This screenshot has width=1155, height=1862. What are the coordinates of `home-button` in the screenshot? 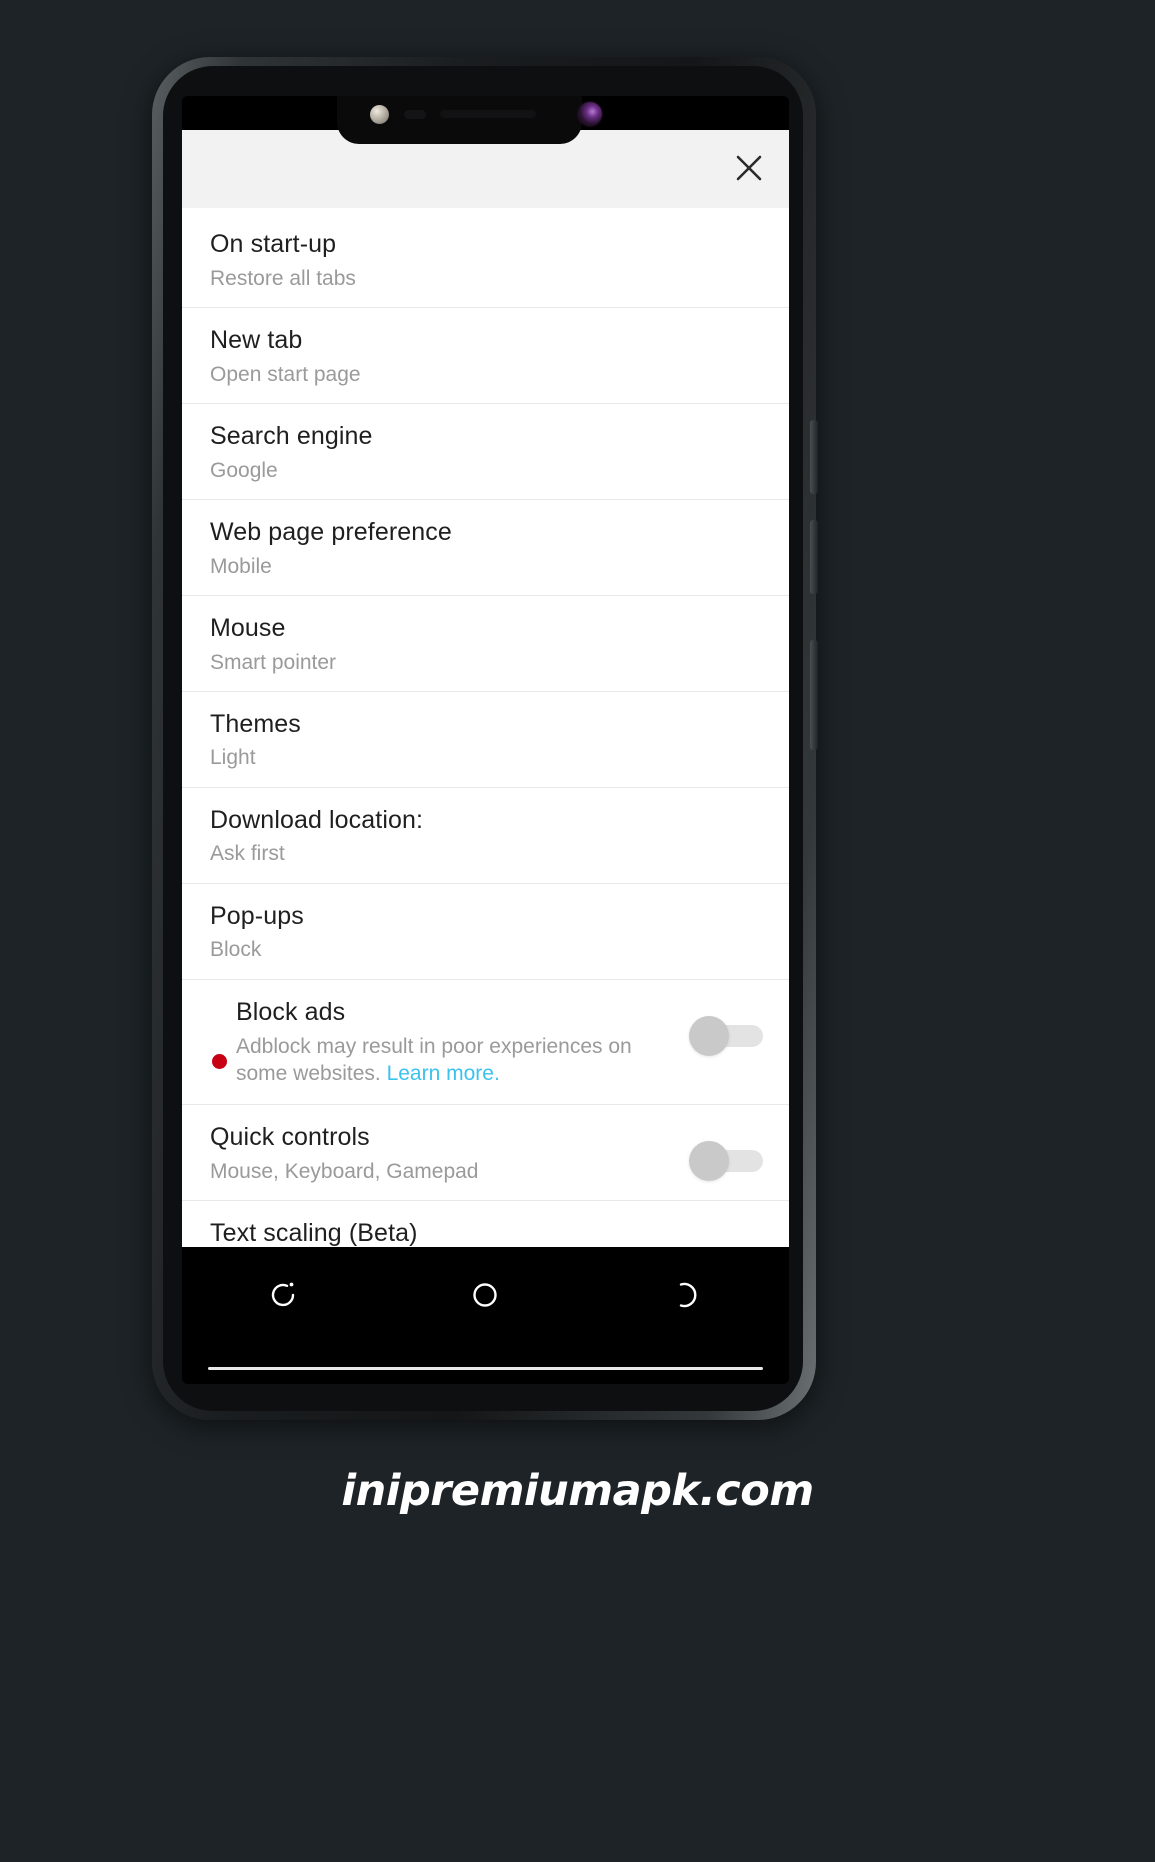 It's located at (485, 1295).